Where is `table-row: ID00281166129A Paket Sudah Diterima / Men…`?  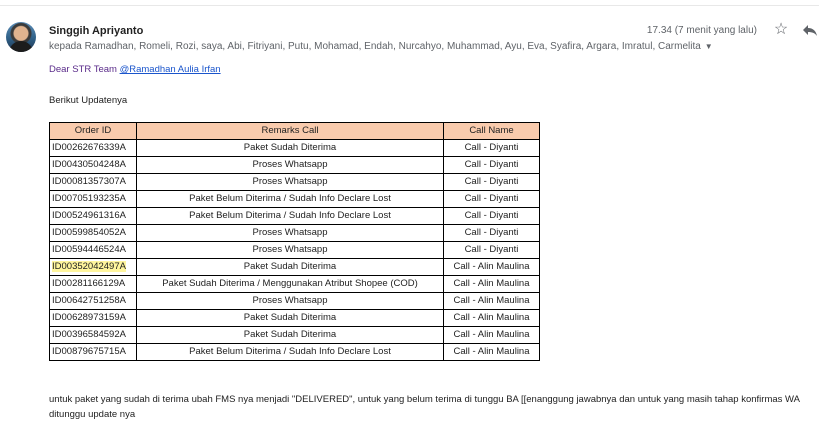 table-row: ID00281166129A Paket Sudah Diterima / Men… is located at coordinates (294, 284).